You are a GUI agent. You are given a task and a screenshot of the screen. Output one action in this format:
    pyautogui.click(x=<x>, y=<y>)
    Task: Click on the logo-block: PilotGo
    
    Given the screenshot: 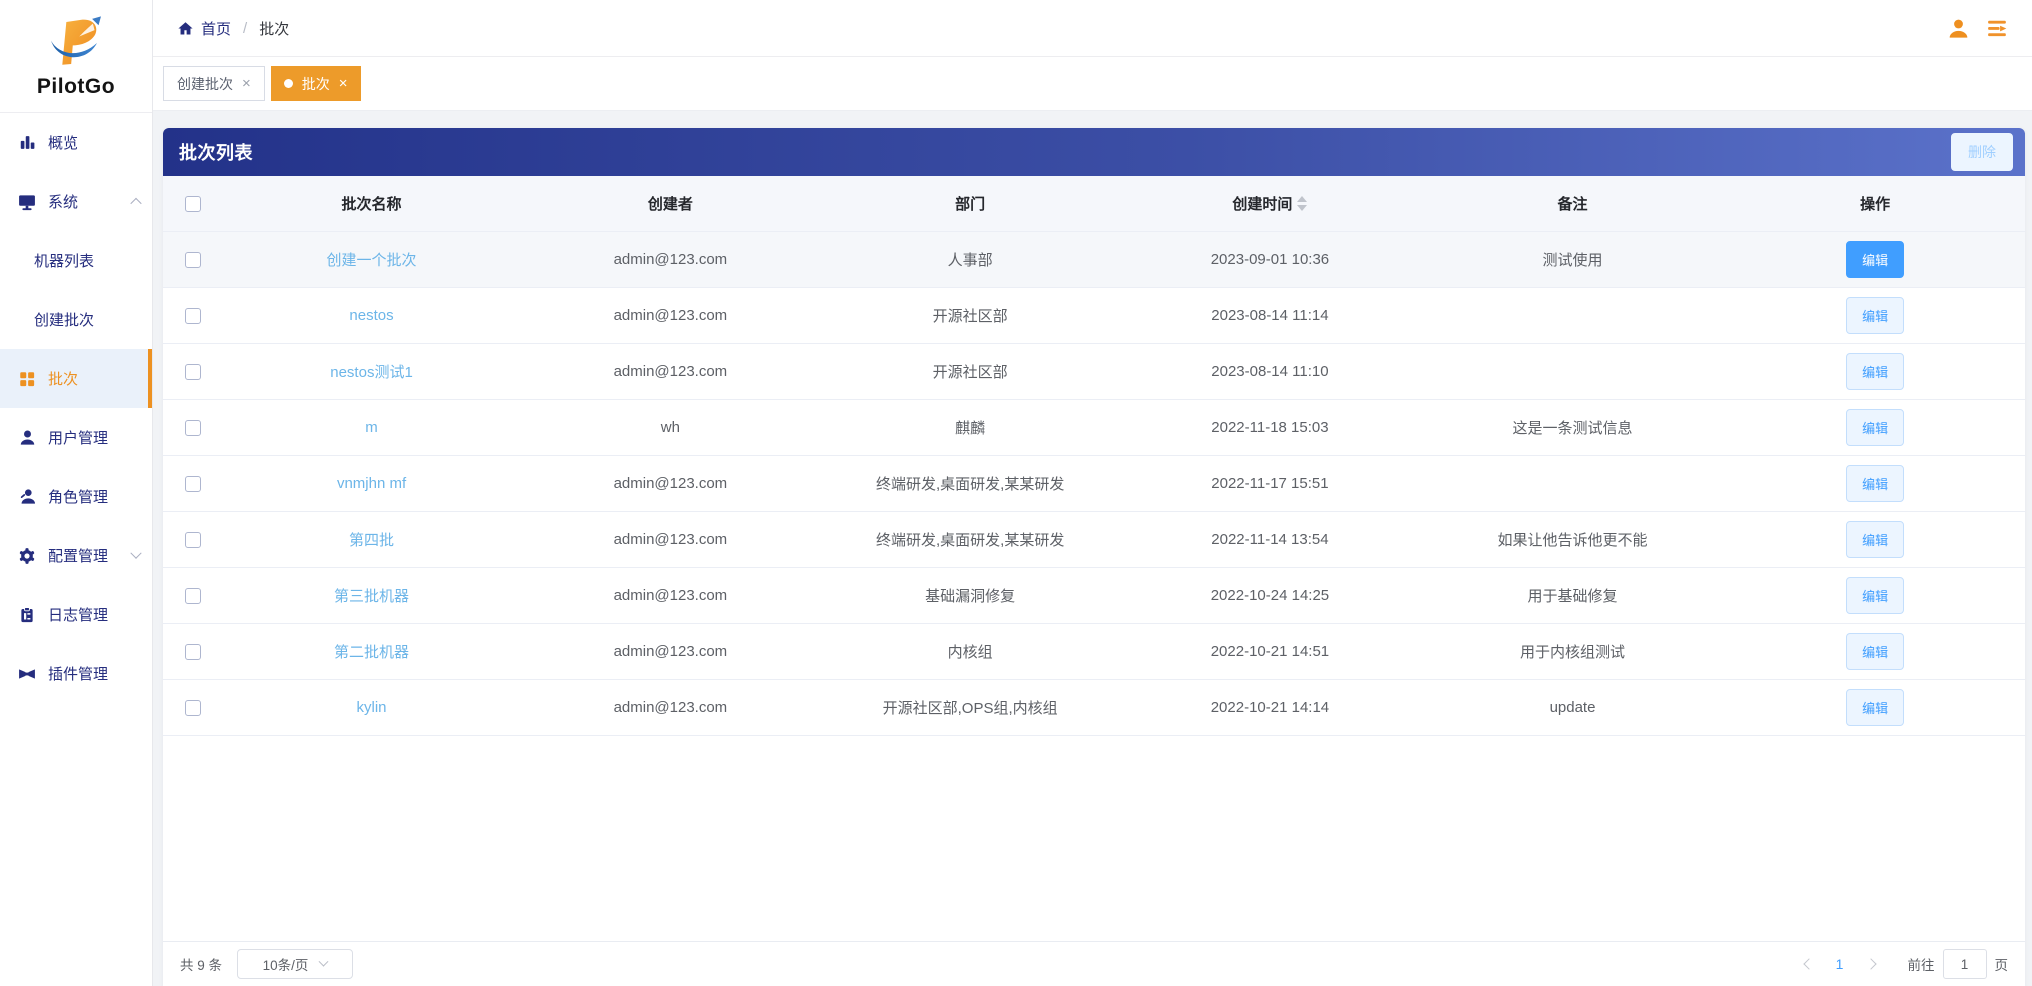 What is the action you would take?
    pyautogui.click(x=76, y=56)
    